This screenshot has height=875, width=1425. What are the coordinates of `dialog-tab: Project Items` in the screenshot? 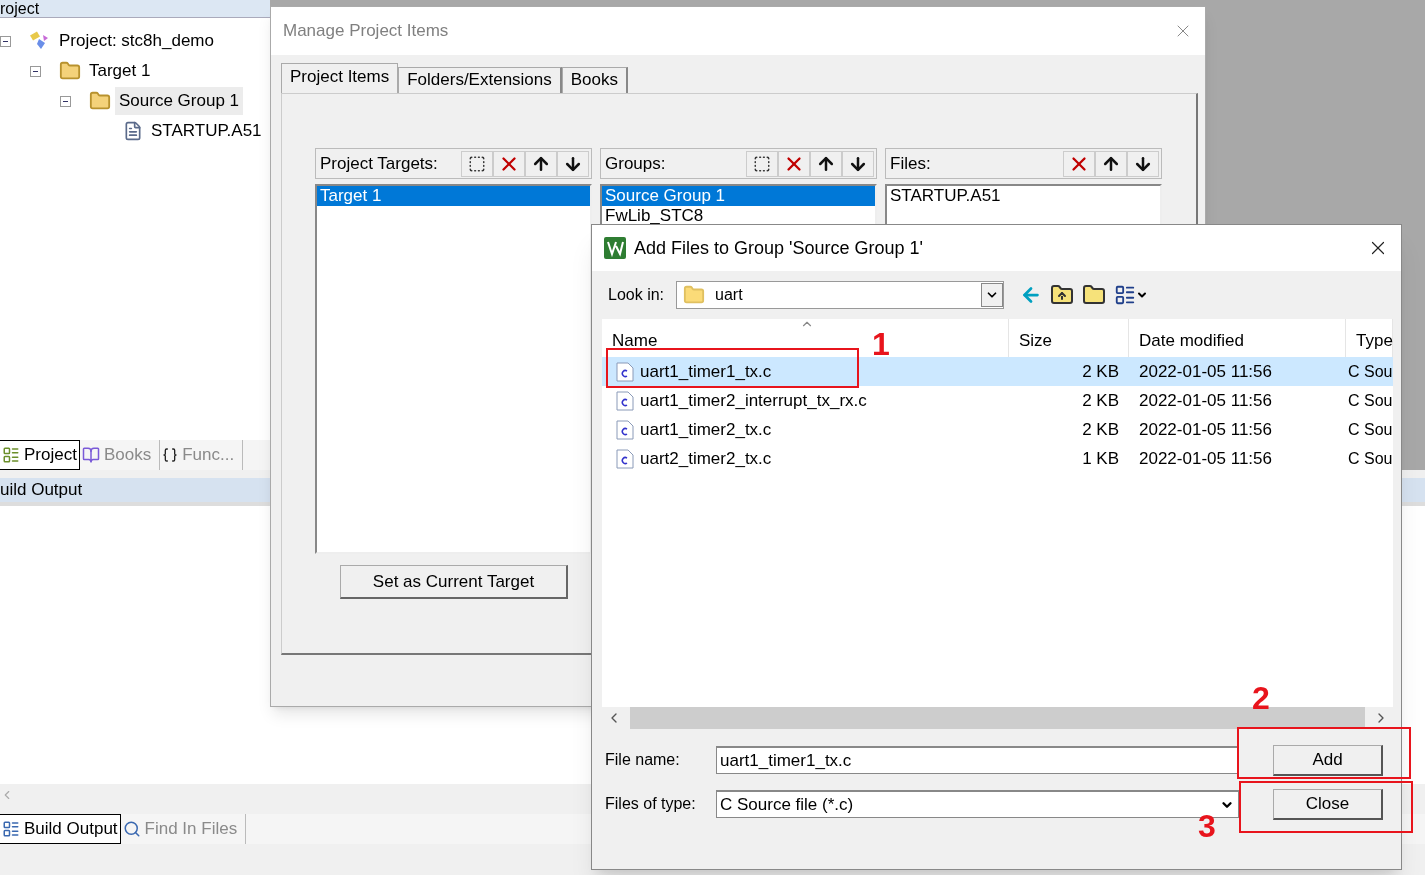 It's located at (340, 78).